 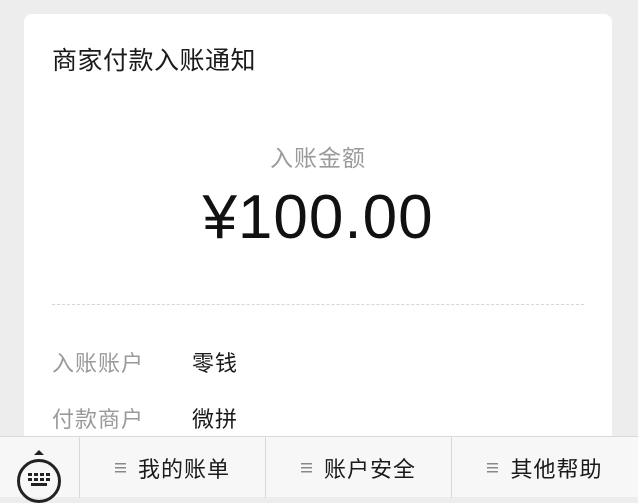 What do you see at coordinates (556, 470) in the screenshot?
I see `menu-item-label: 其他帮助` at bounding box center [556, 470].